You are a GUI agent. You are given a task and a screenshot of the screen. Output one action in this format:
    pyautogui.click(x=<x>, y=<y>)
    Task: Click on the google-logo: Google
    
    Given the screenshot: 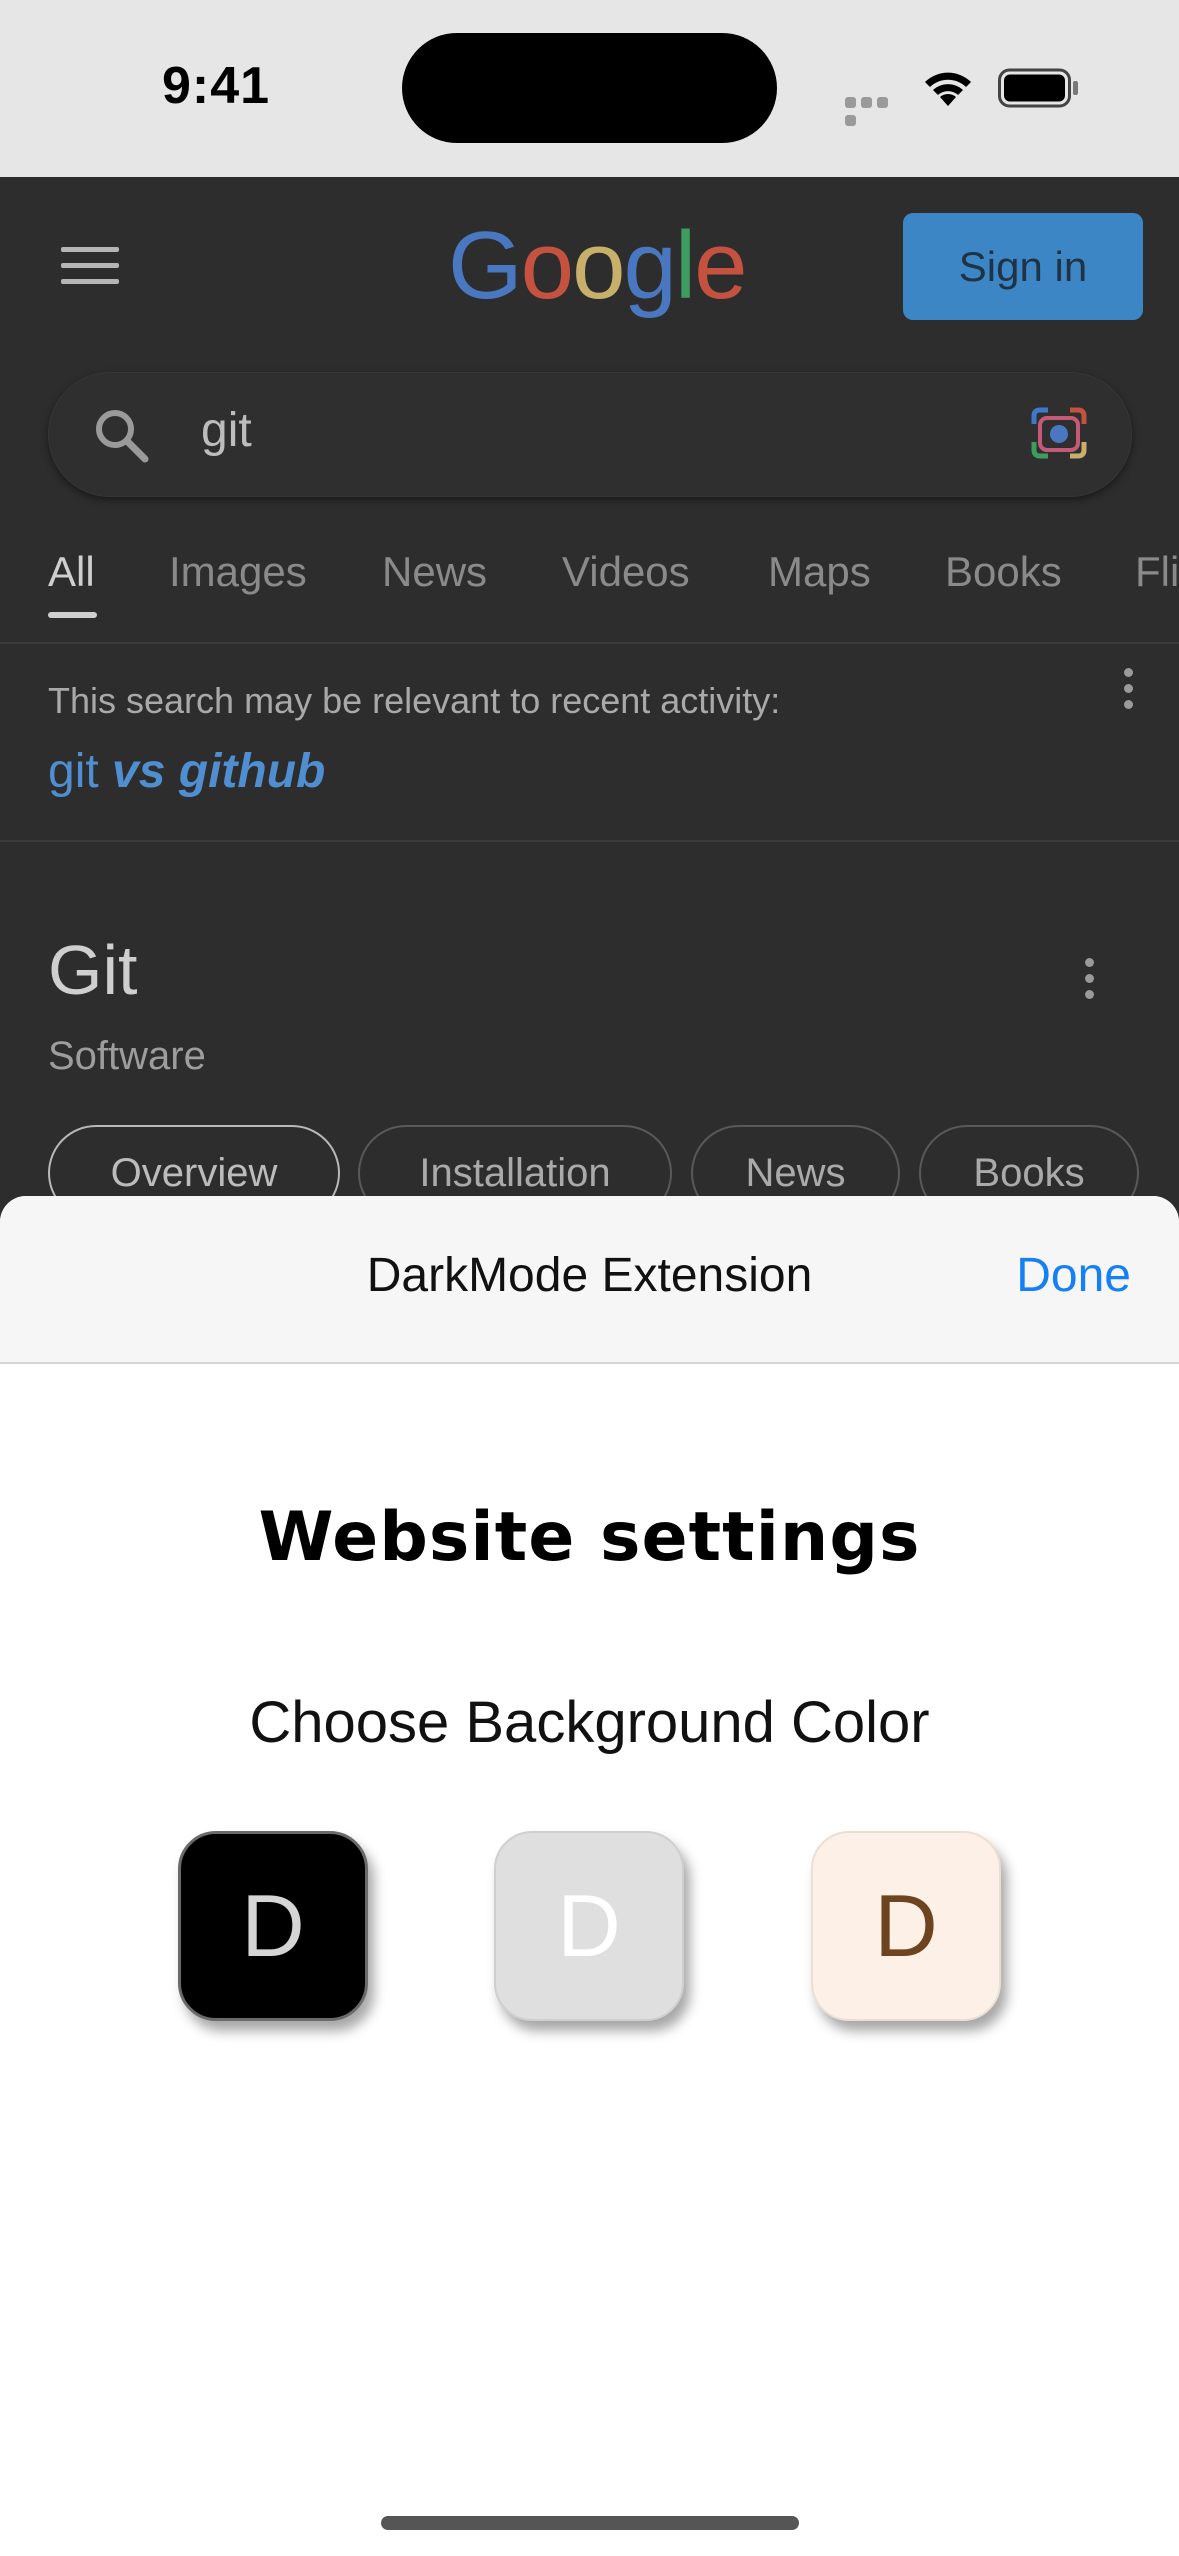 What is the action you would take?
    pyautogui.click(x=598, y=266)
    